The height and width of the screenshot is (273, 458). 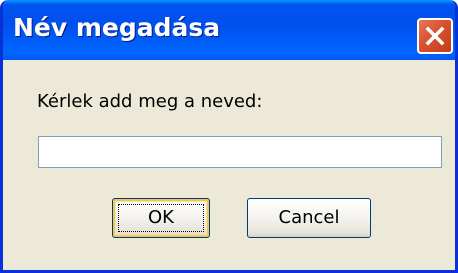 I want to click on ok-button-label: OK, so click(x=161, y=217).